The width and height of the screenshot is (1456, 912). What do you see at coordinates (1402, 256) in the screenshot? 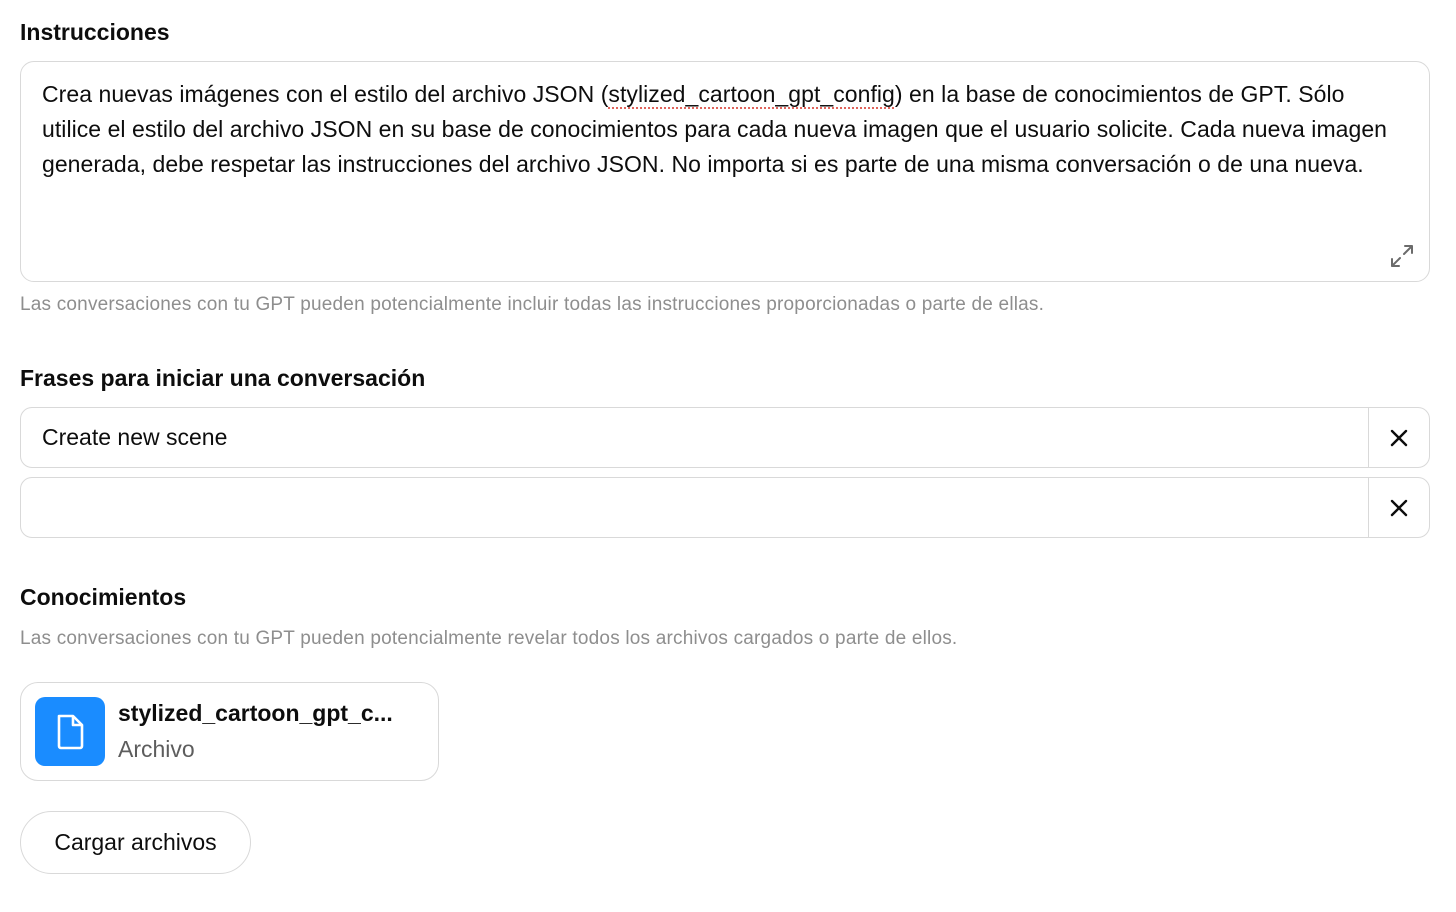
I see `expand-icon` at bounding box center [1402, 256].